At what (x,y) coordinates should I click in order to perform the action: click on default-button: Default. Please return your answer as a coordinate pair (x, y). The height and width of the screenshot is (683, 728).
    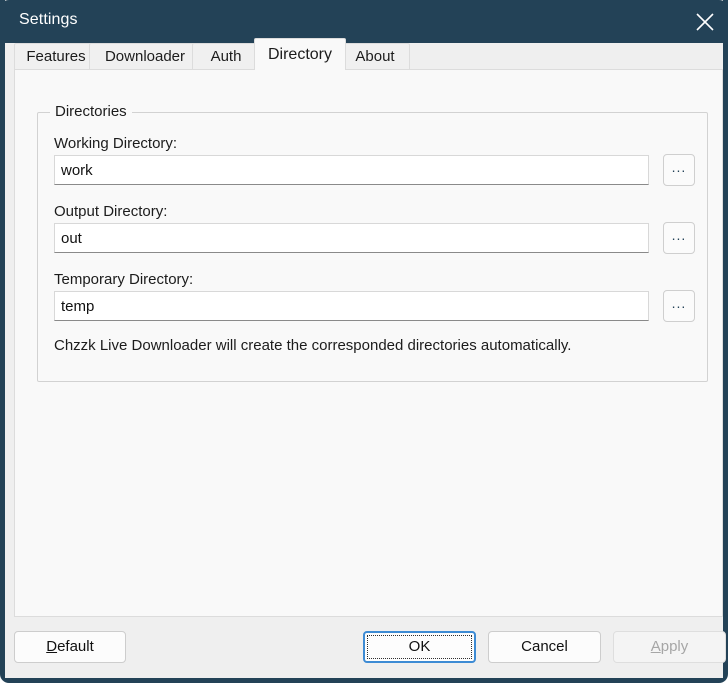
    Looking at the image, I should click on (70, 647).